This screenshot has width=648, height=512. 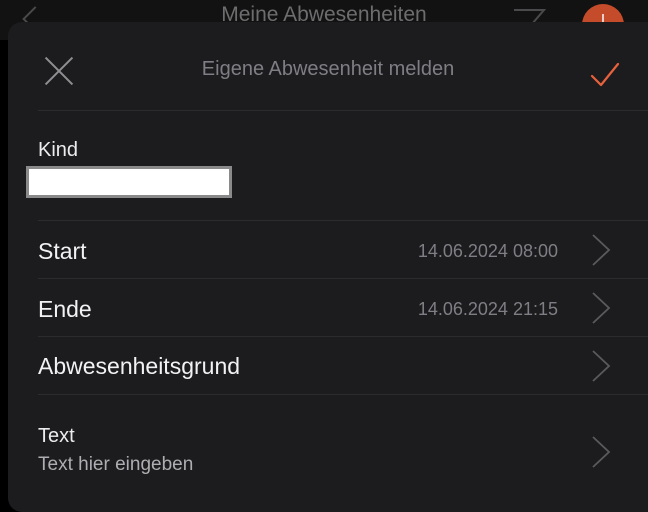 What do you see at coordinates (328, 366) in the screenshot?
I see `reason-row: Abwesenheitsgrund` at bounding box center [328, 366].